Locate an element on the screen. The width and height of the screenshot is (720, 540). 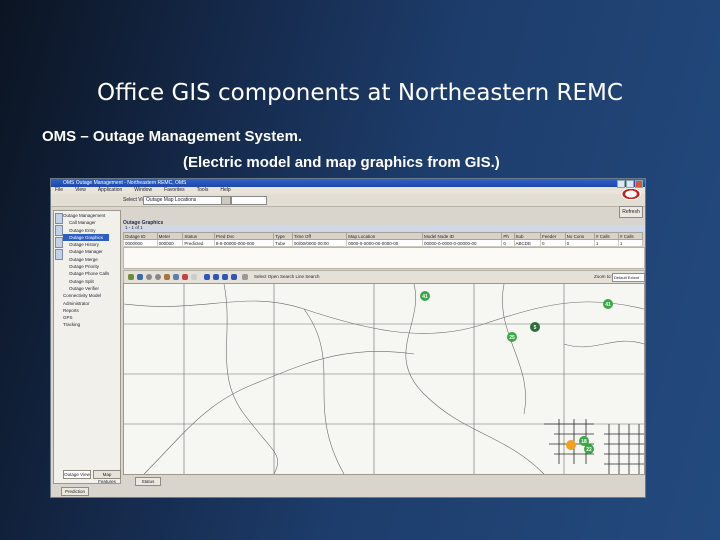
column-header: Model Node ID is located at coordinates (462, 236).